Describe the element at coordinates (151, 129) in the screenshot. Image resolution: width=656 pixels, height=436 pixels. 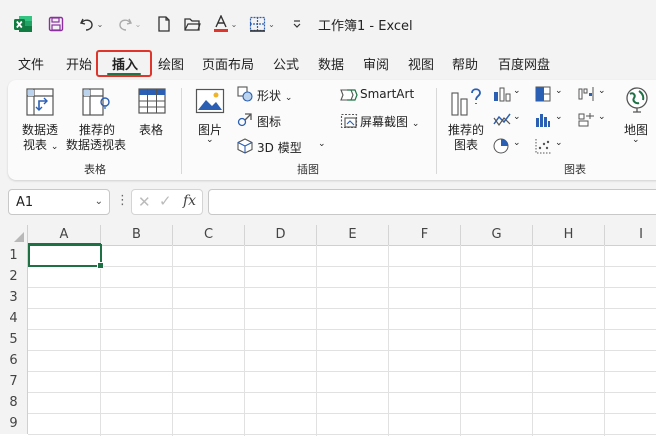
I see `table-button-label: 表格` at that location.